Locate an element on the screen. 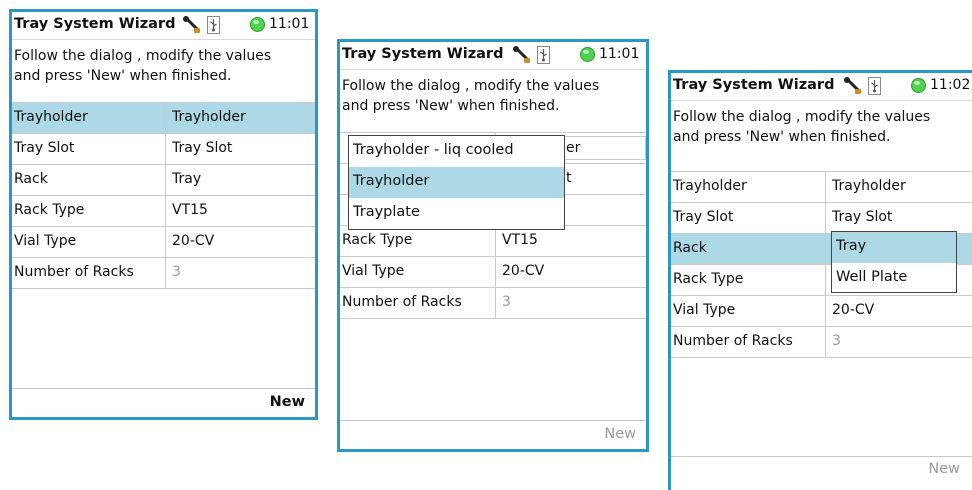 The height and width of the screenshot is (490, 972). dropdown-option-well-plate: Well Plate is located at coordinates (894, 278).